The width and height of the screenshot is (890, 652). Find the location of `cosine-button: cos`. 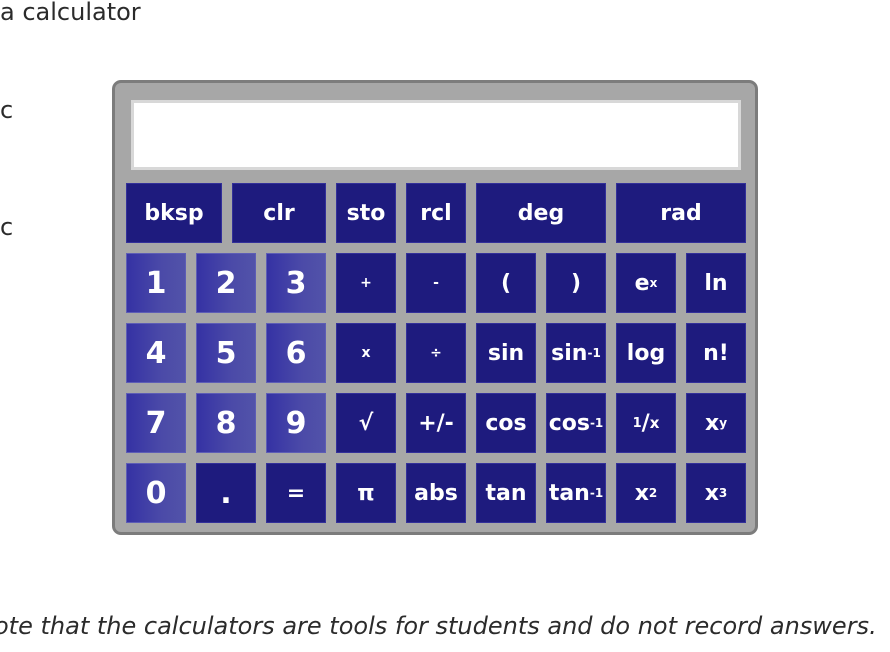

cosine-button: cos is located at coordinates (506, 423).